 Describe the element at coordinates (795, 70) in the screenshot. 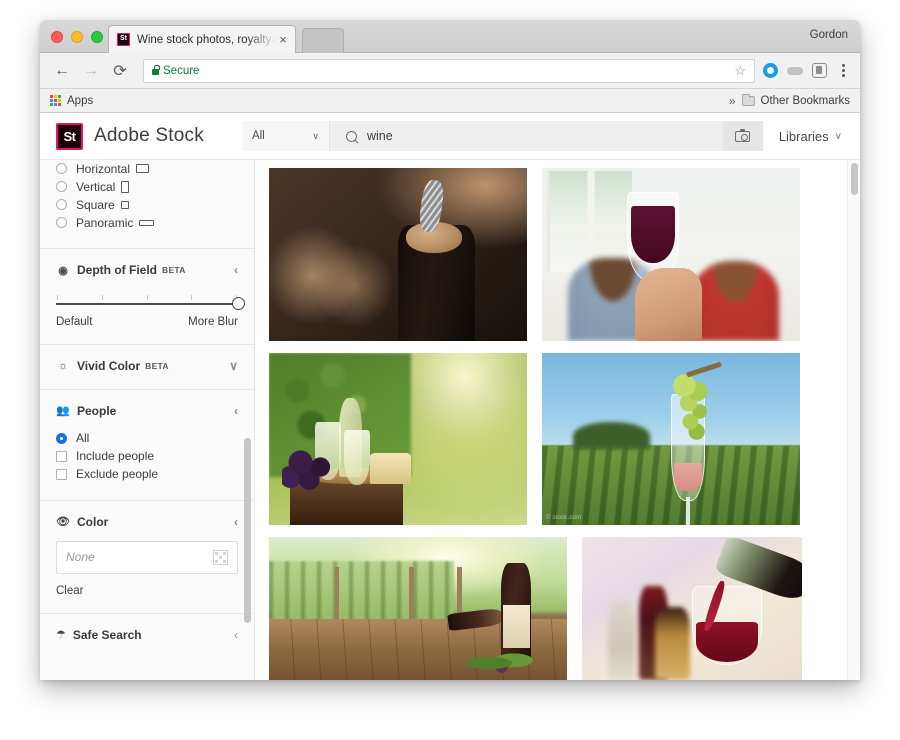

I see `extension-pill-icon` at that location.